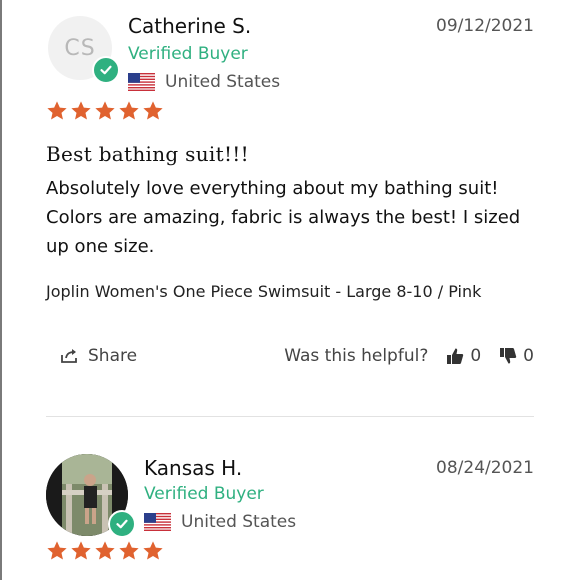 This screenshot has width=580, height=580. I want to click on thumbs-up-button: 0, so click(463, 356).